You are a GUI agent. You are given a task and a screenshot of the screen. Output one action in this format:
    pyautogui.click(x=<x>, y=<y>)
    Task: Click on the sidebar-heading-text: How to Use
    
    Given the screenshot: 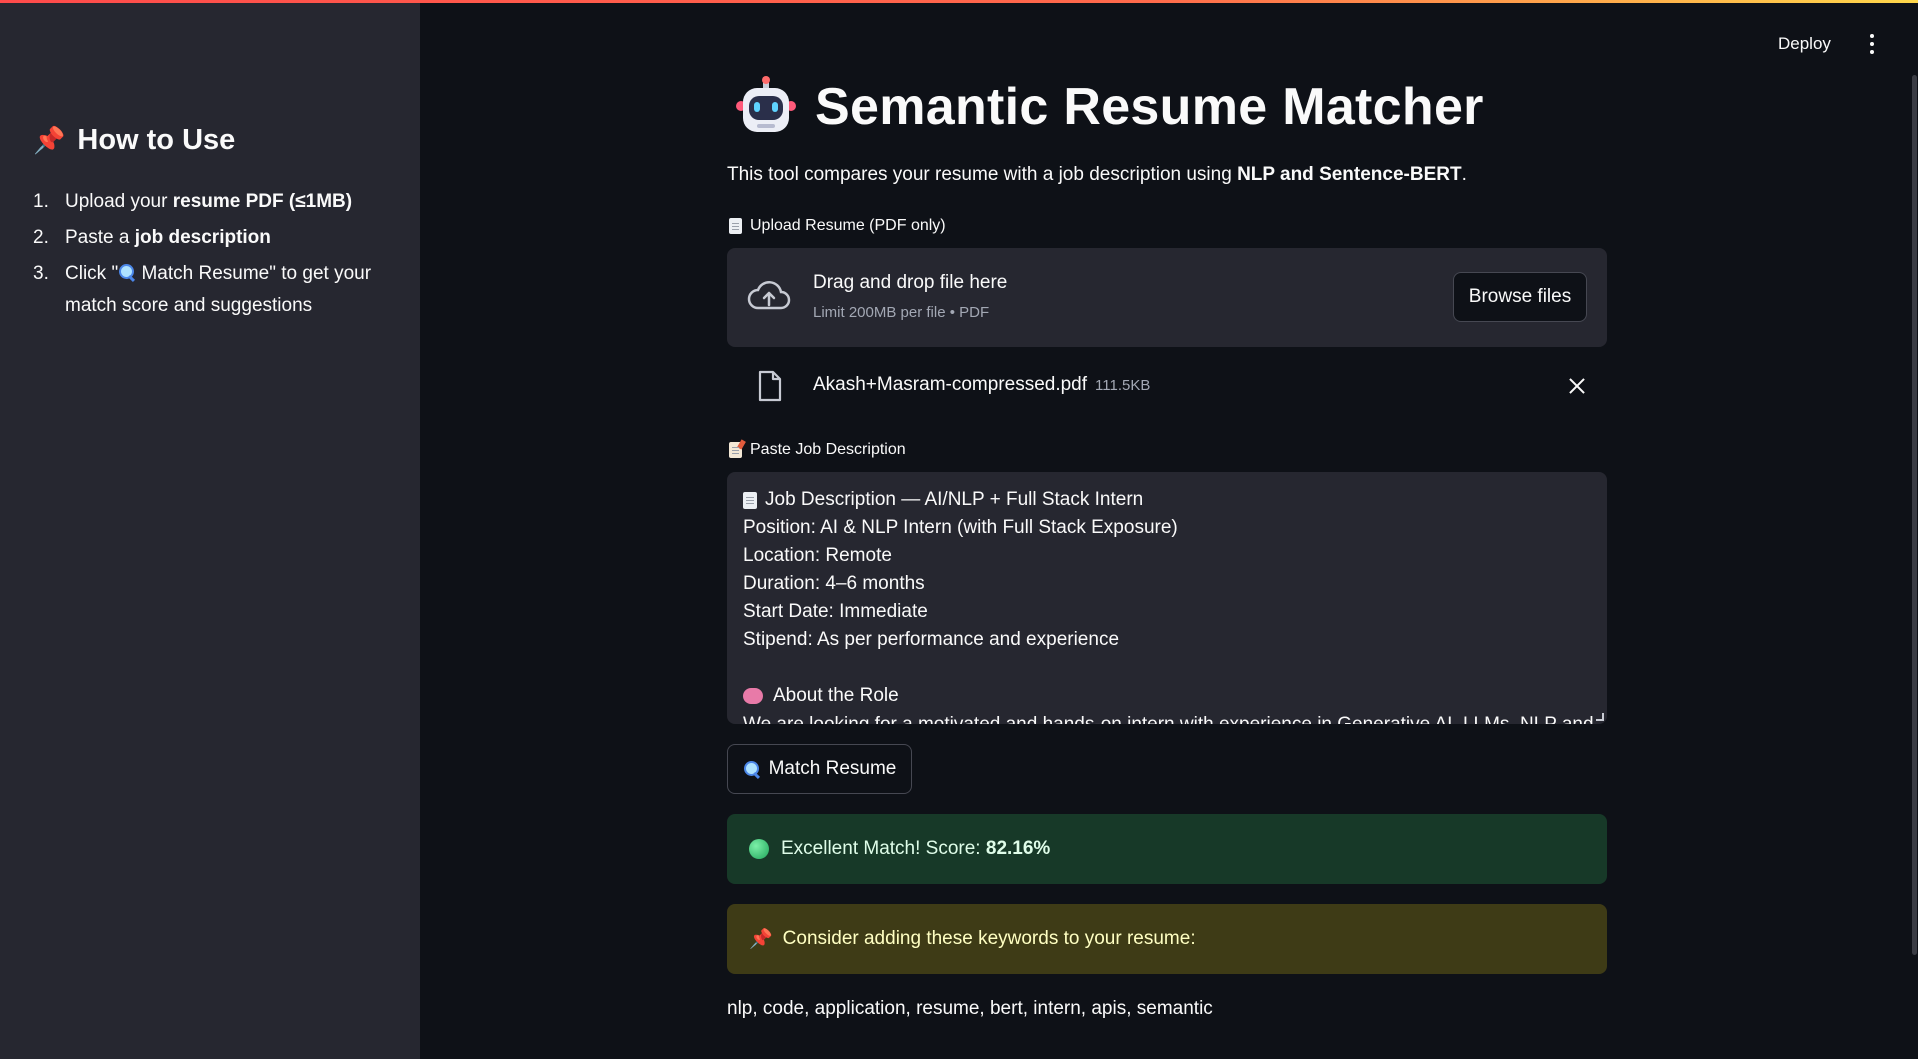 What is the action you would take?
    pyautogui.click(x=156, y=140)
    